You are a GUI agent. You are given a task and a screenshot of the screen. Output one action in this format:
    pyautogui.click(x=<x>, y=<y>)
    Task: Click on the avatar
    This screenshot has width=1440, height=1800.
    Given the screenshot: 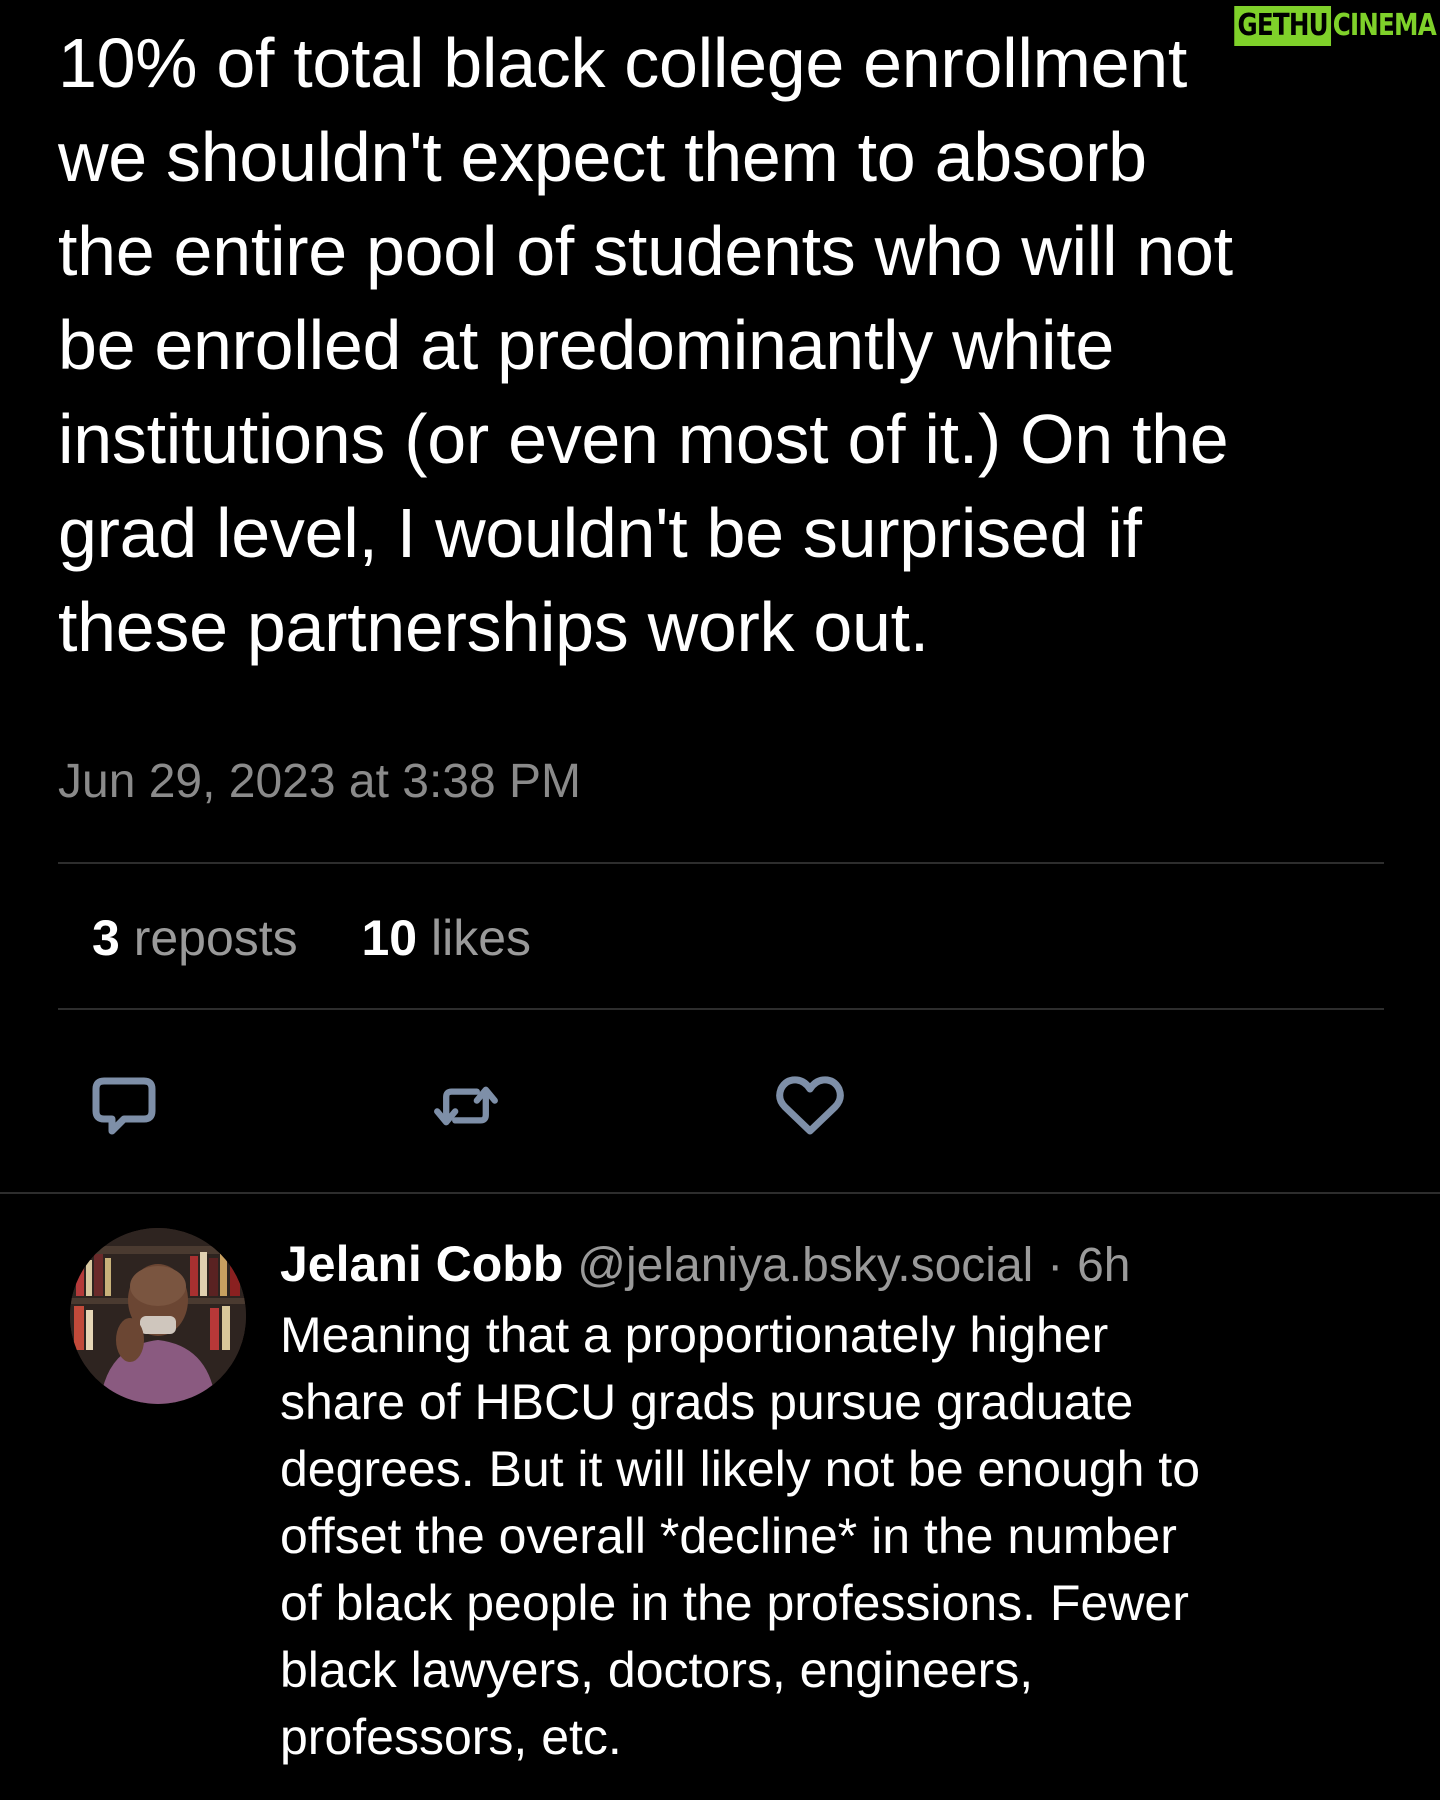 What is the action you would take?
    pyautogui.click(x=158, y=1316)
    